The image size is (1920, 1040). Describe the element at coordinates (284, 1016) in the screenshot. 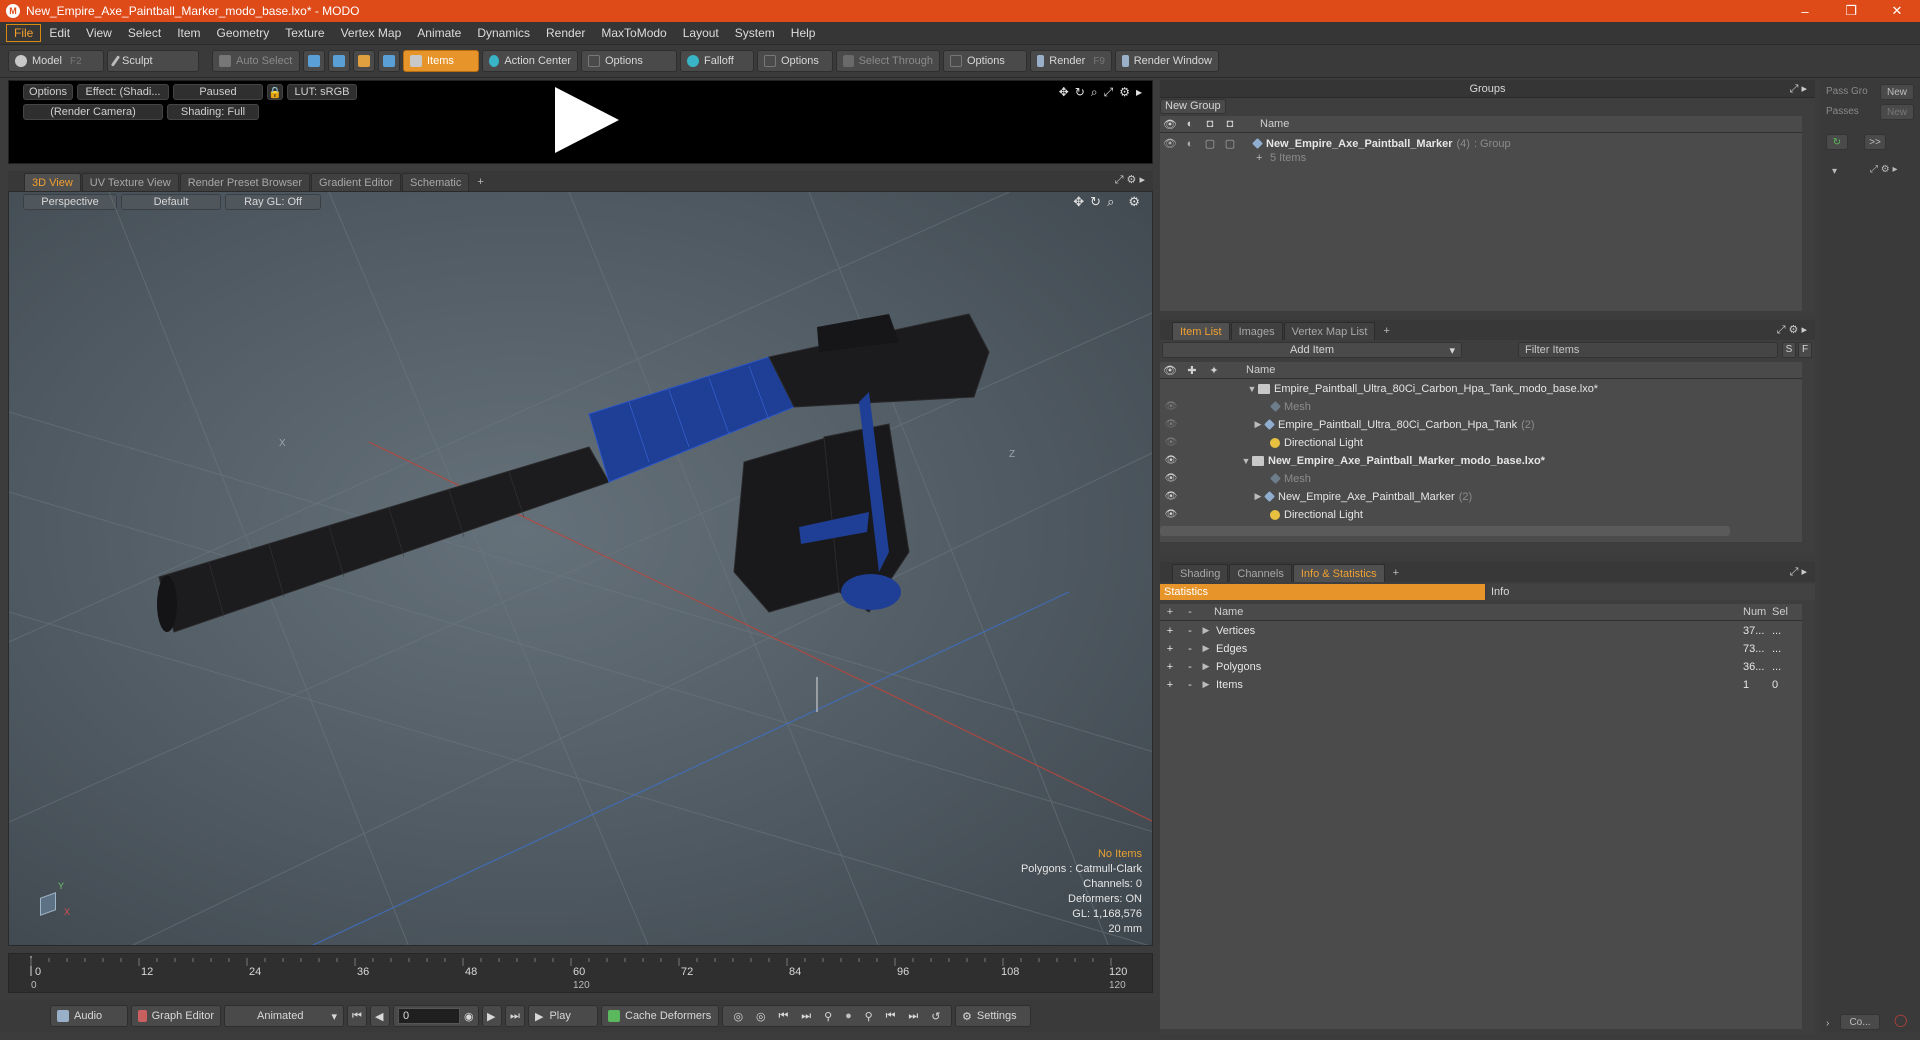

I see `animated-dropdown: Animated ▾` at that location.